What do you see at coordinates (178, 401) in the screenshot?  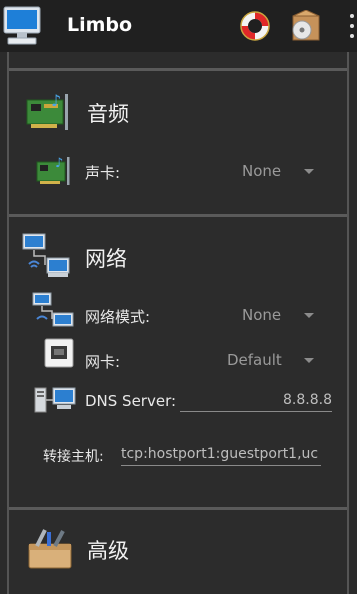 I see `dns-row: DNS Server: 8.8.8.8` at bounding box center [178, 401].